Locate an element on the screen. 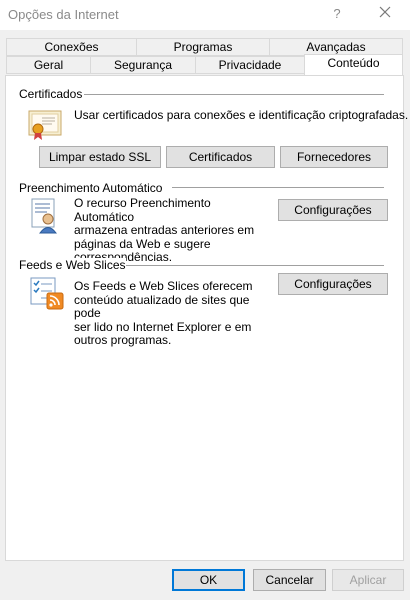 The image size is (410, 600). publishers-button: Fornecedores is located at coordinates (334, 157).